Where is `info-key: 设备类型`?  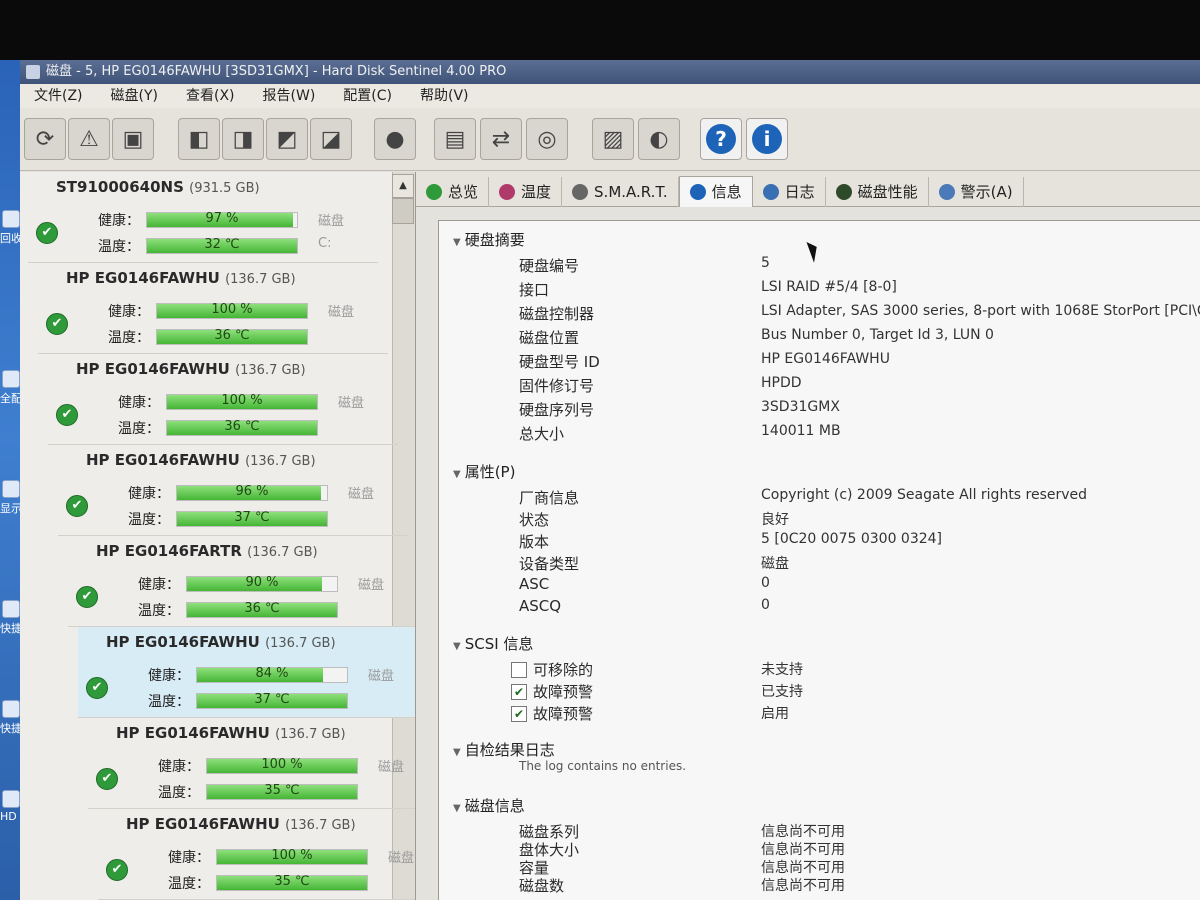
info-key: 设备类型 is located at coordinates (549, 564).